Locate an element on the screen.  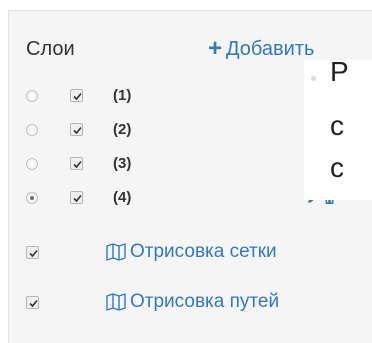
grid-toggle-row: Отрисовка сетки is located at coordinates (191, 252).